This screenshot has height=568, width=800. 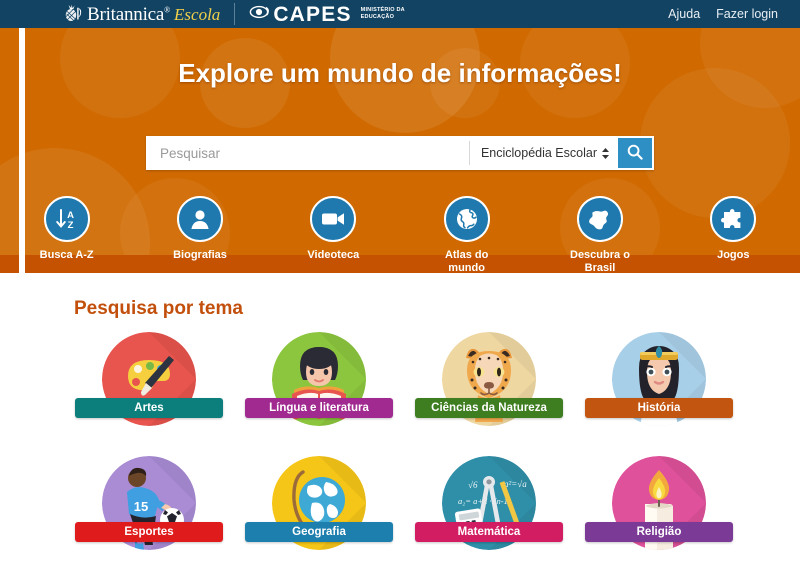 I want to click on quicknav-label: Jogos, so click(x=733, y=255).